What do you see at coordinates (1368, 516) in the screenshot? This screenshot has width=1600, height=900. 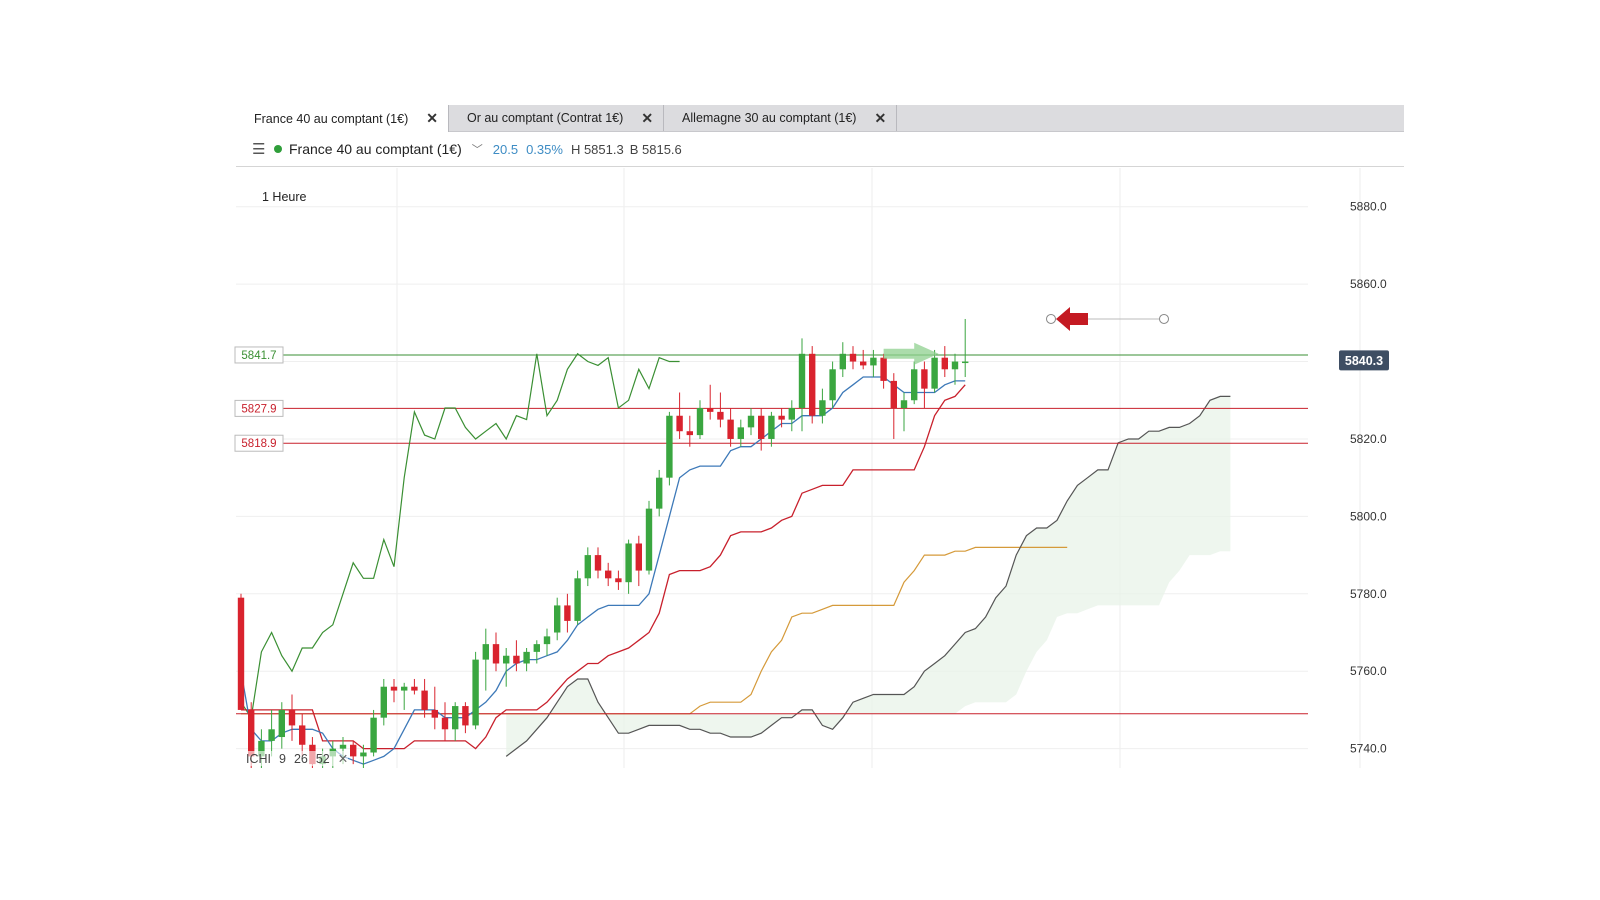 I see `y-tick-label: 5800.0` at bounding box center [1368, 516].